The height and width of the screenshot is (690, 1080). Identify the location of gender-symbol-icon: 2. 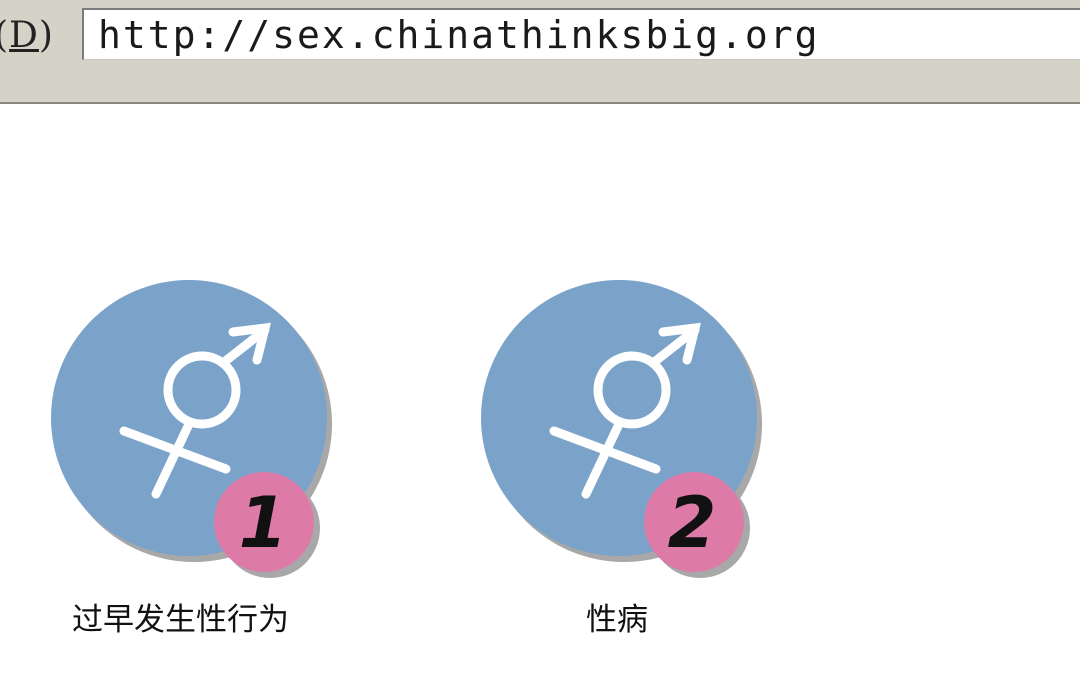
(621, 429).